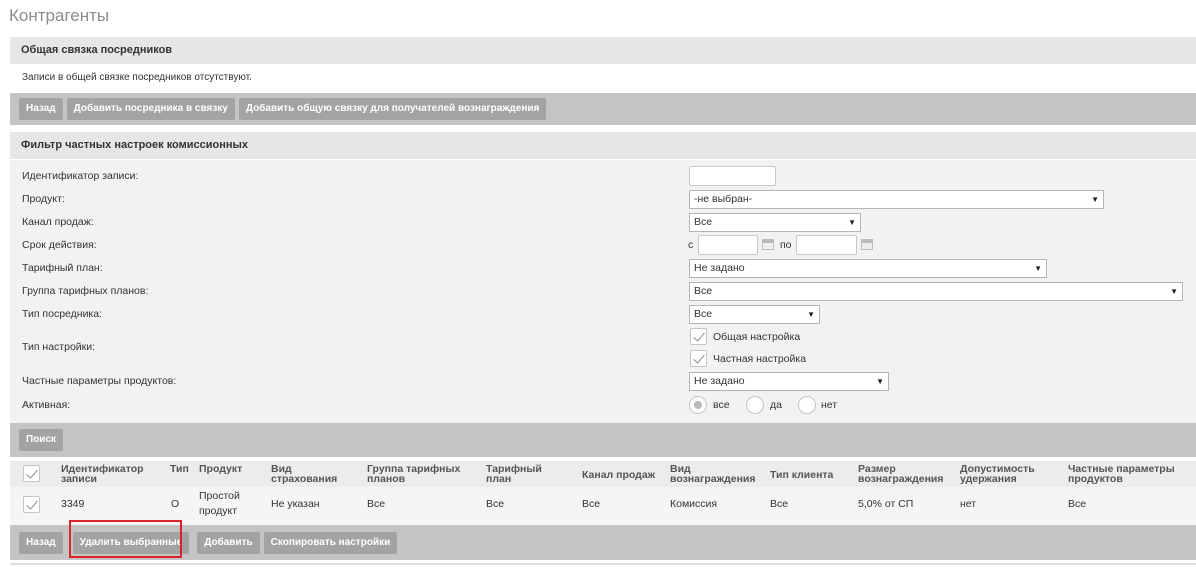  What do you see at coordinates (721, 405) in the screenshot?
I see `active-all-label: все` at bounding box center [721, 405].